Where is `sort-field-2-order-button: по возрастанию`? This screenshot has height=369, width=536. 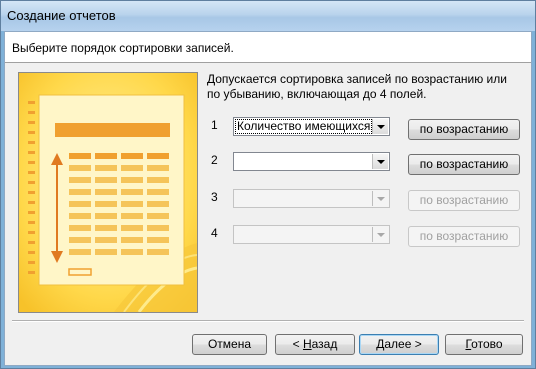
sort-field-2-order-button: по возрастанию is located at coordinates (464, 164).